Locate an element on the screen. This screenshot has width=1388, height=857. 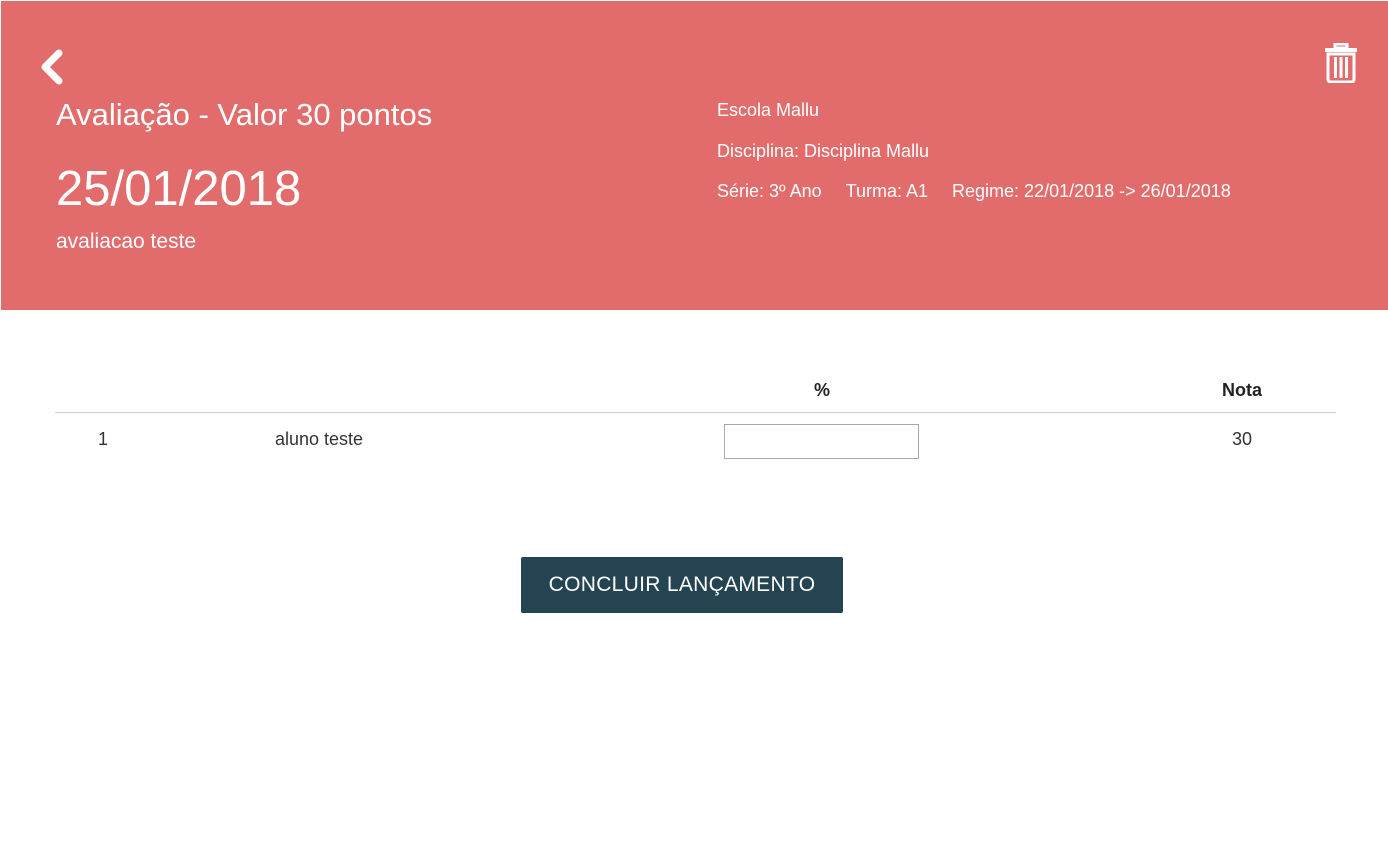
evaluation-date: 25/01/2018 is located at coordinates (179, 189).